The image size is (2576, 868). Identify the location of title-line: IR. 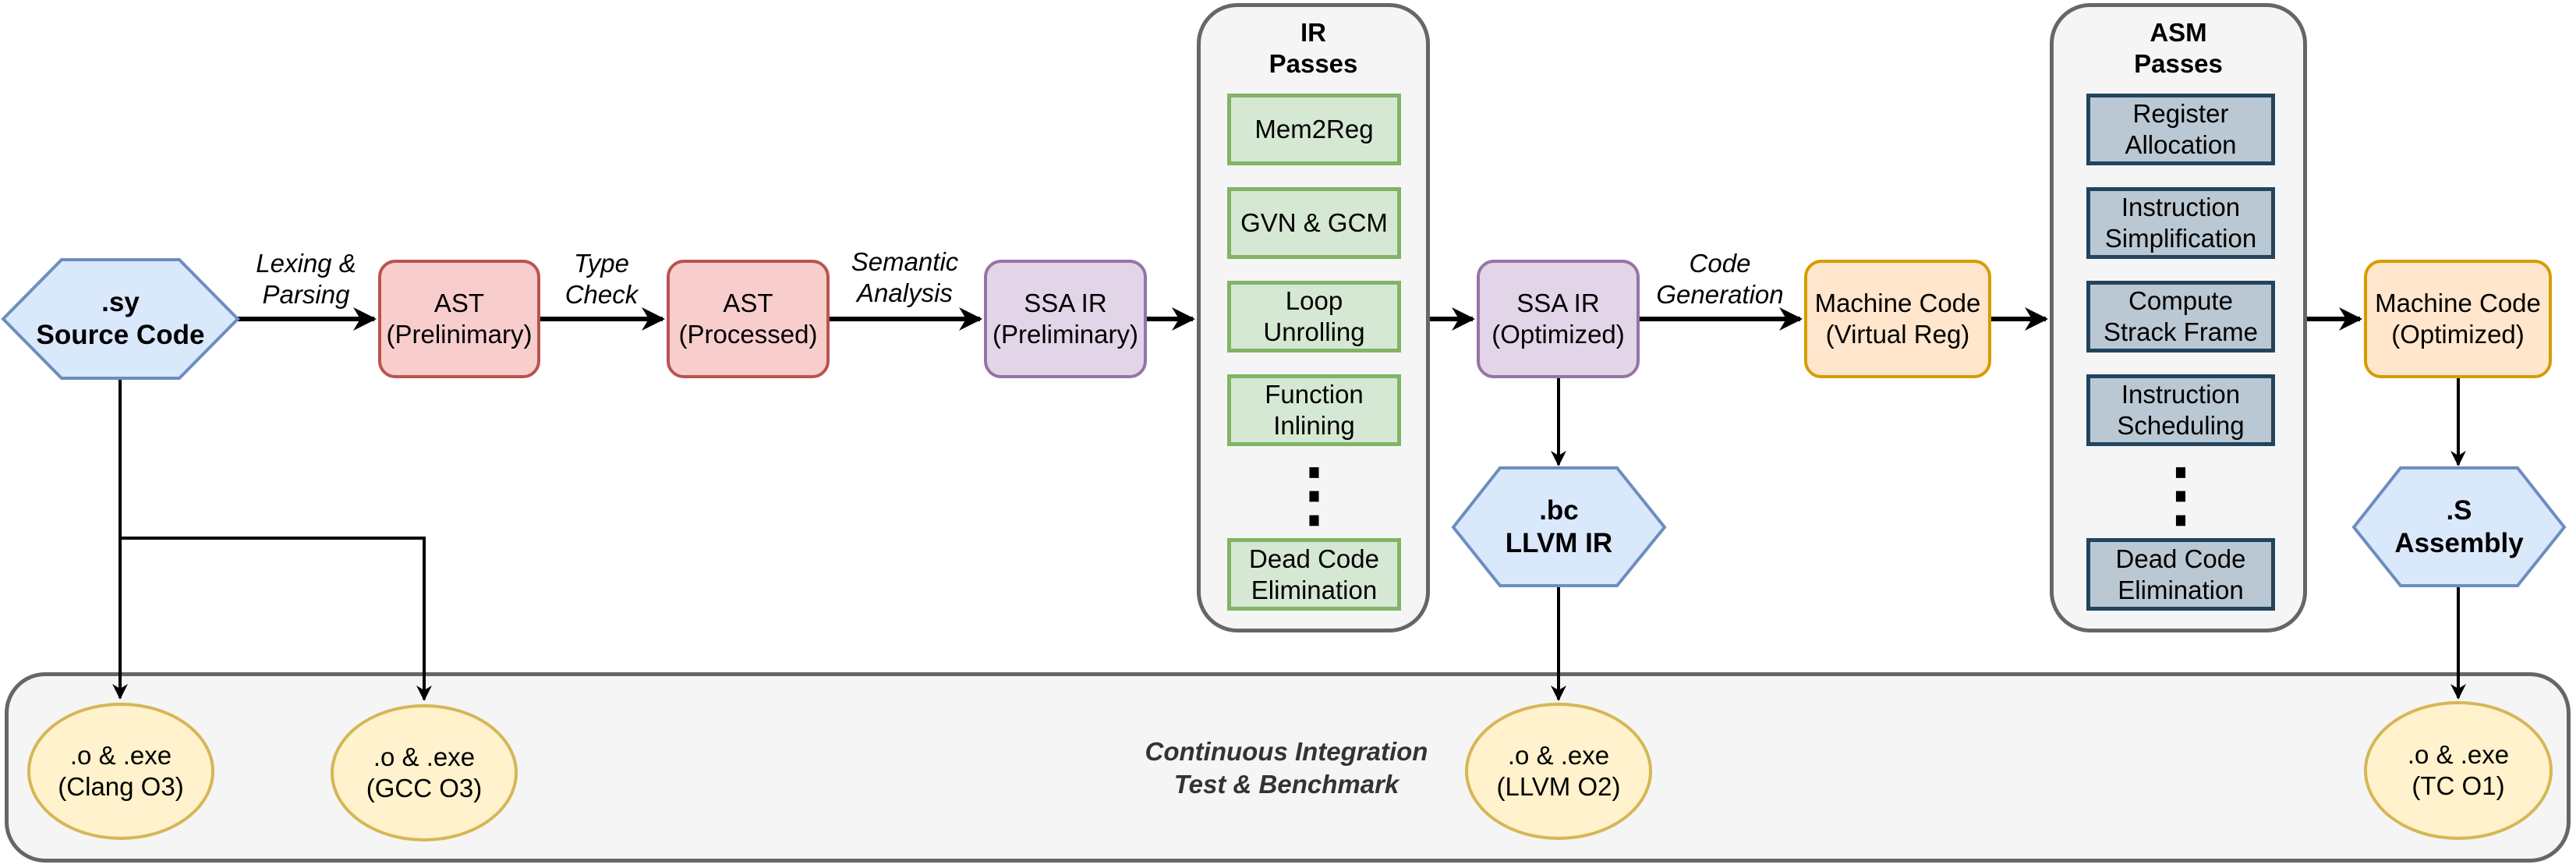
(1313, 32).